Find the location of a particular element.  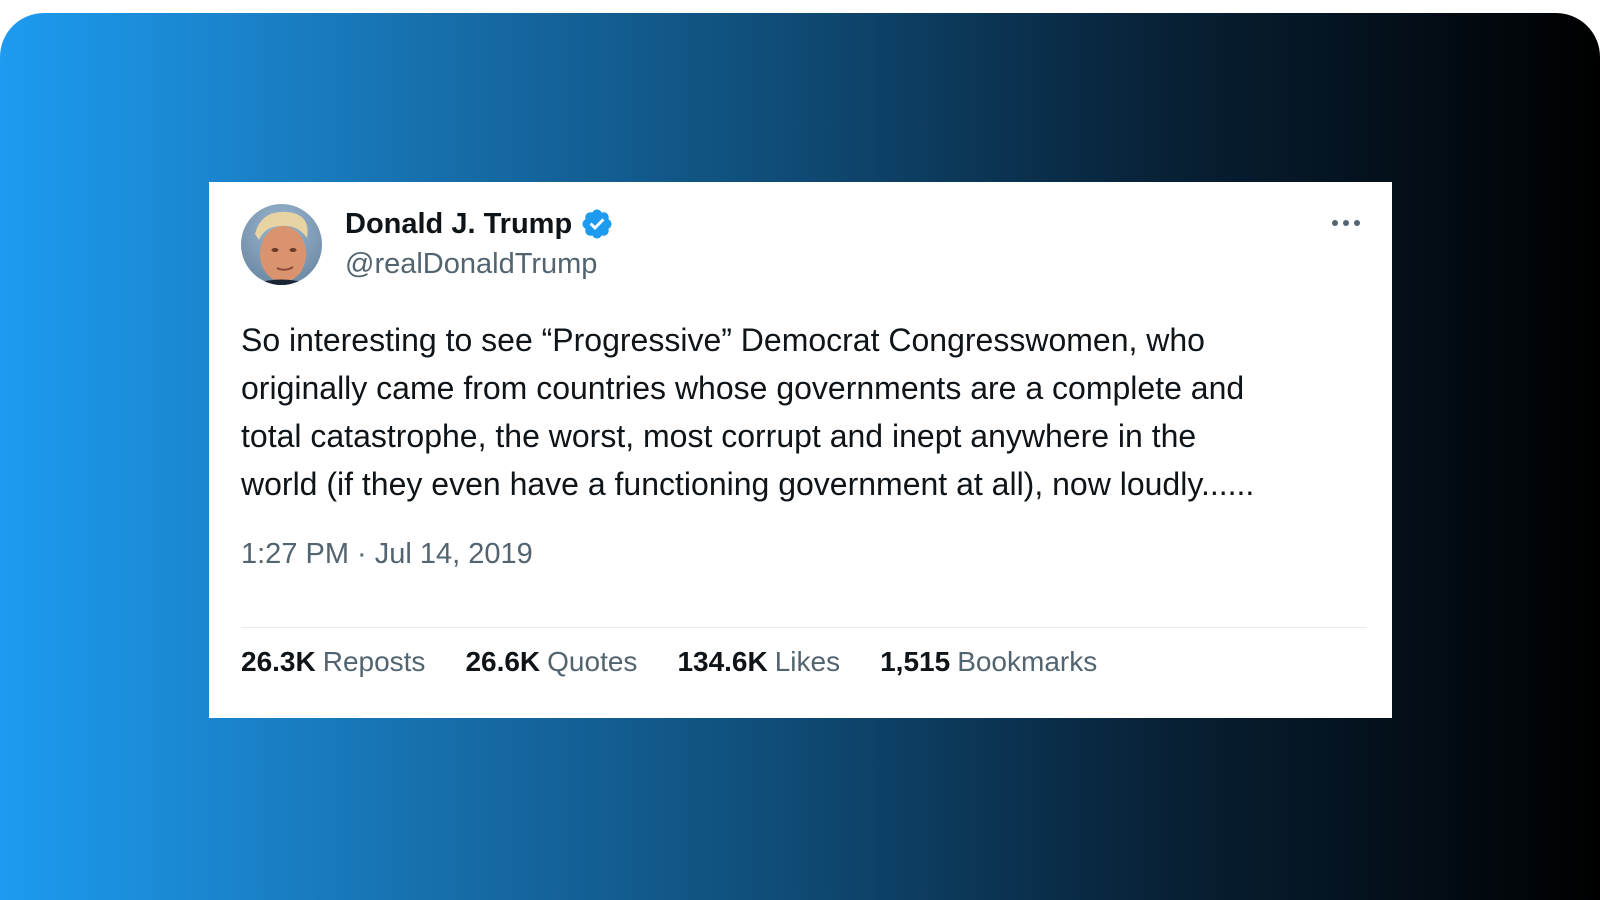

reposts-count: 26.3K is located at coordinates (278, 661).